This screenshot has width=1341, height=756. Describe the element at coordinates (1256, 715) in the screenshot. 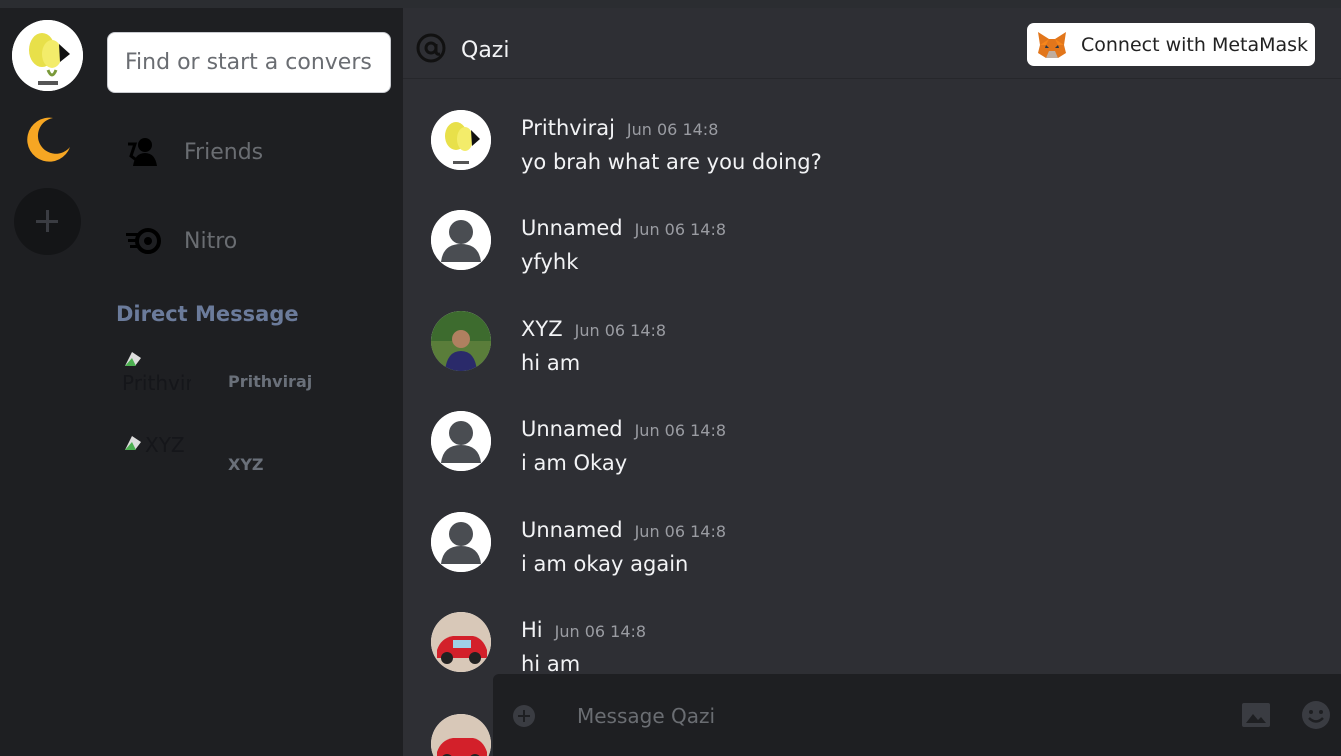

I see `image-upload-icon` at that location.